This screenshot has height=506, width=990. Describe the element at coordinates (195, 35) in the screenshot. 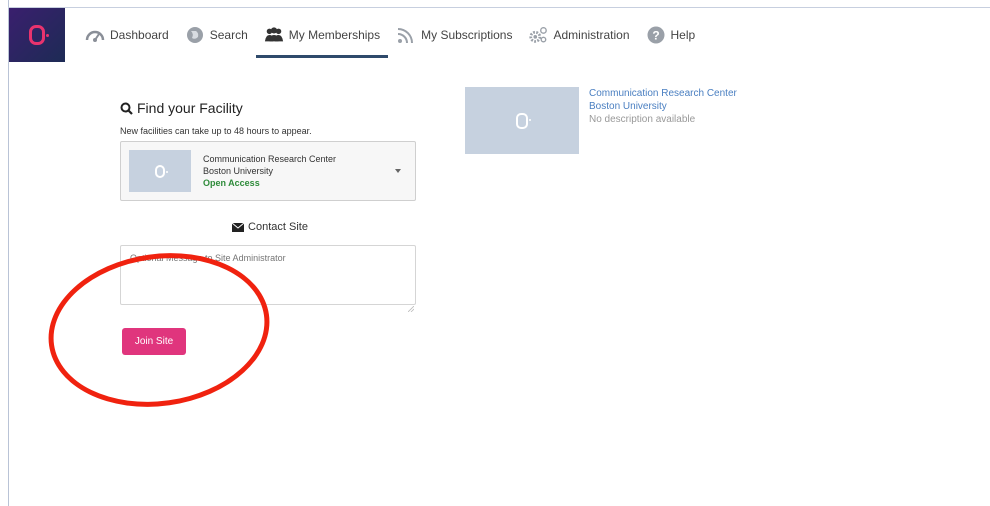

I see `globe-icon` at that location.